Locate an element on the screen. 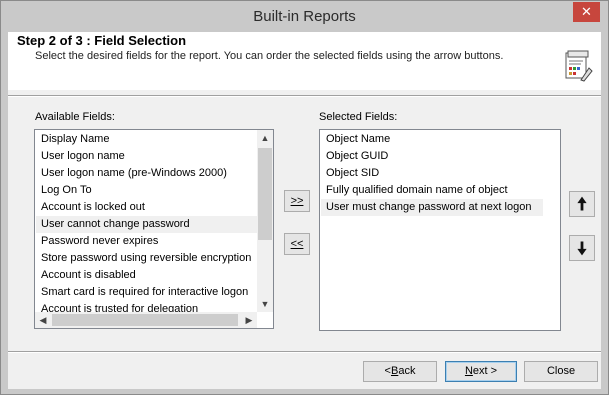 This screenshot has height=395, width=609. close-button: Close is located at coordinates (561, 371).